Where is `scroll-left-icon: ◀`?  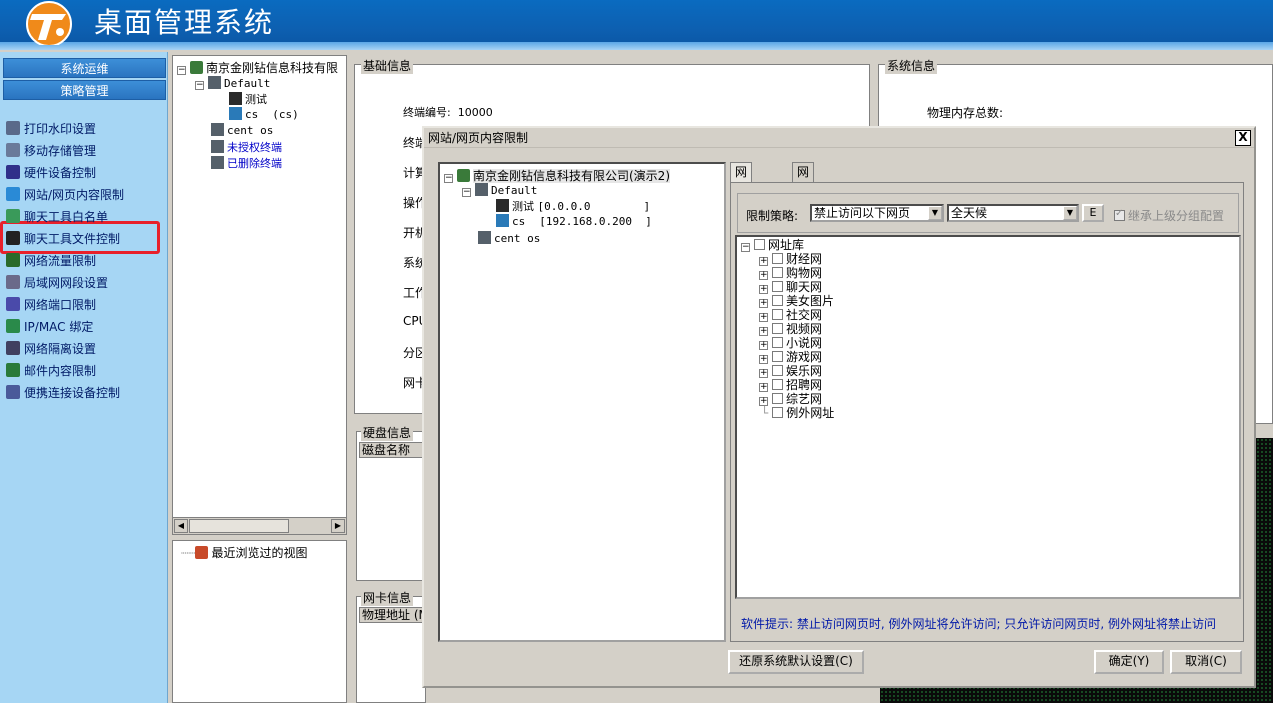
scroll-left-icon: ◀ is located at coordinates (181, 526).